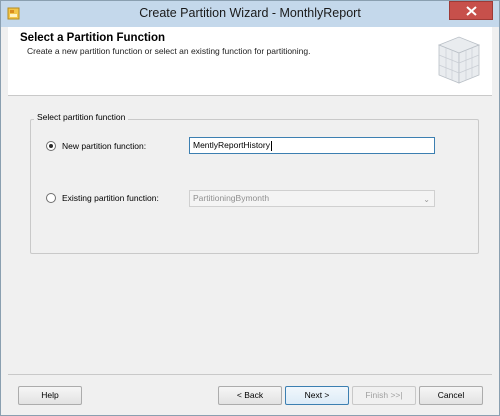 The height and width of the screenshot is (416, 500). Describe the element at coordinates (93, 38) in the screenshot. I see `page-title: Select a Partition Function` at that location.